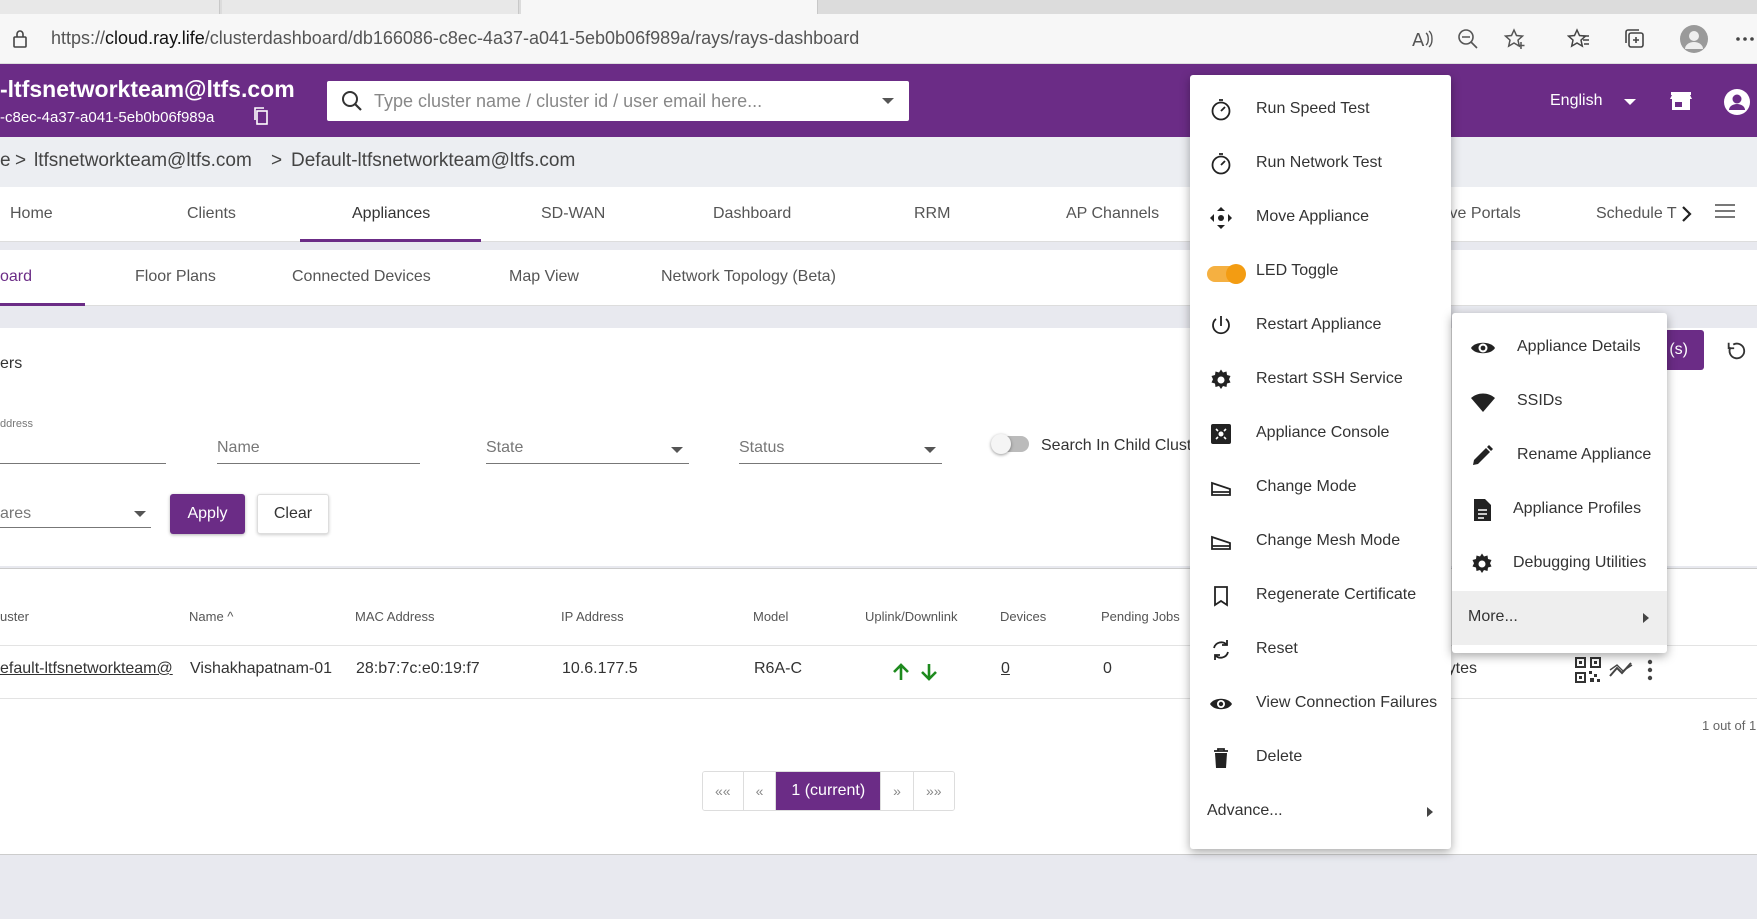 This screenshot has height=919, width=1757. What do you see at coordinates (1515, 39) in the screenshot?
I see `favorite-add-icon` at bounding box center [1515, 39].